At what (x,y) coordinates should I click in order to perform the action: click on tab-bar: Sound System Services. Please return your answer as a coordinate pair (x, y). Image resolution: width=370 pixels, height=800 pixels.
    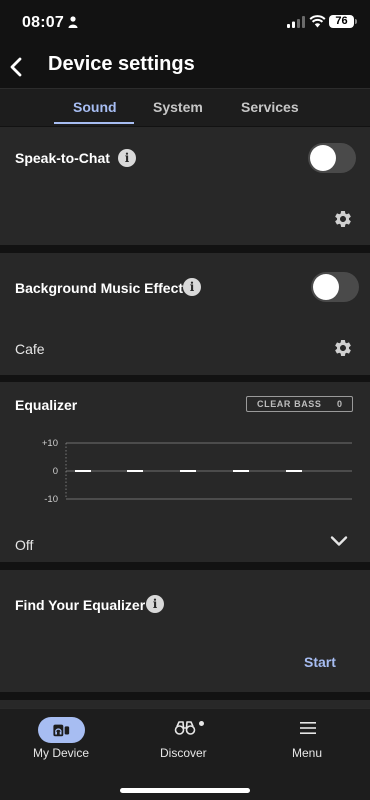
    Looking at the image, I should click on (185, 107).